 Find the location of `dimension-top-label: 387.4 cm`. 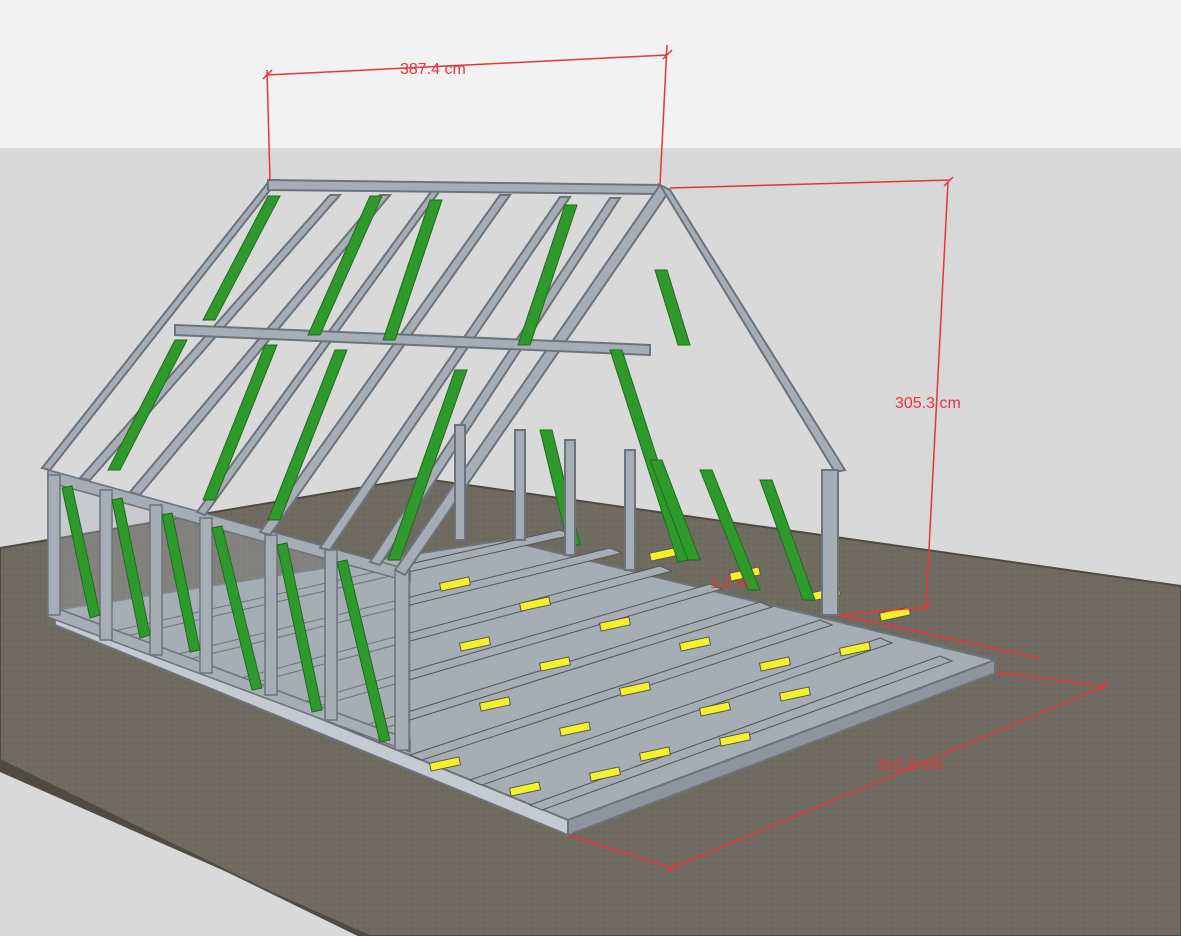

dimension-top-label: 387.4 cm is located at coordinates (433, 69).